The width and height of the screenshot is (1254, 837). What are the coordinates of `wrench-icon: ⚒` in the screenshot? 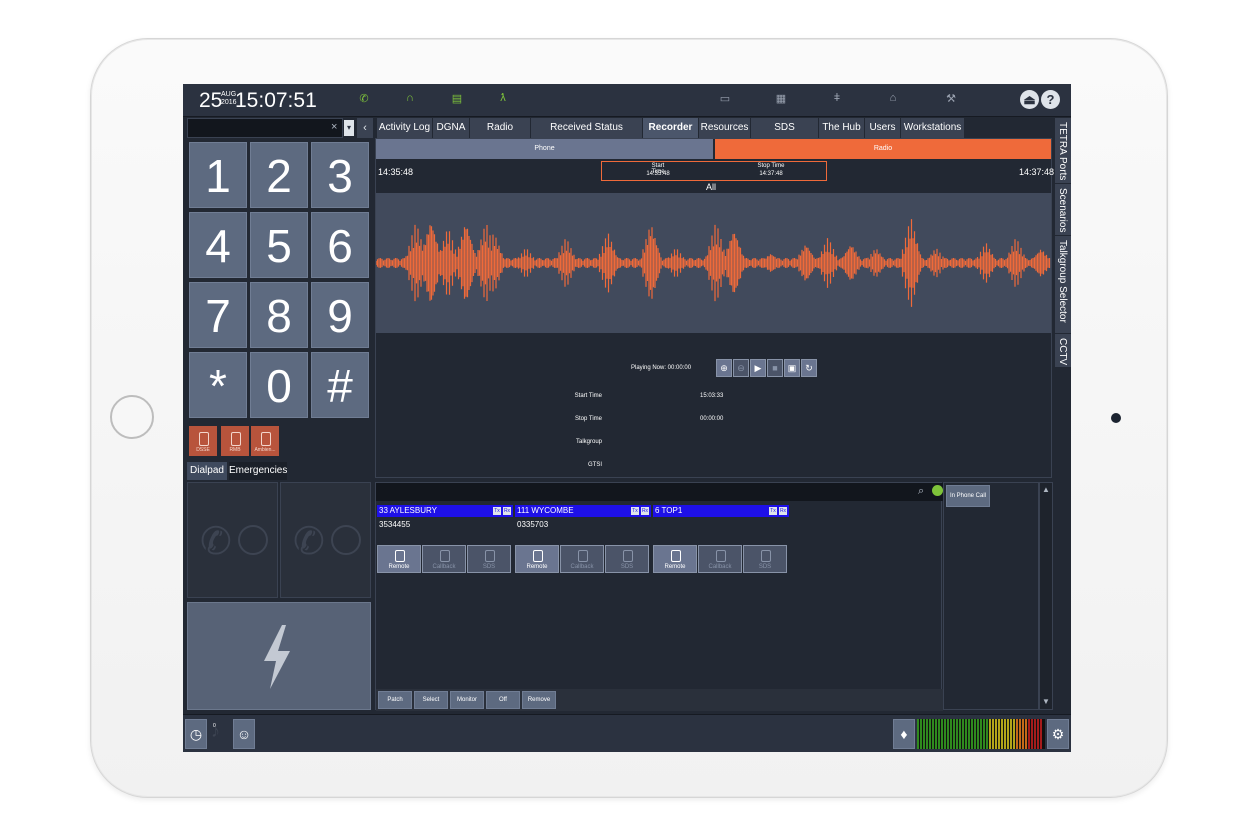 It's located at (951, 99).